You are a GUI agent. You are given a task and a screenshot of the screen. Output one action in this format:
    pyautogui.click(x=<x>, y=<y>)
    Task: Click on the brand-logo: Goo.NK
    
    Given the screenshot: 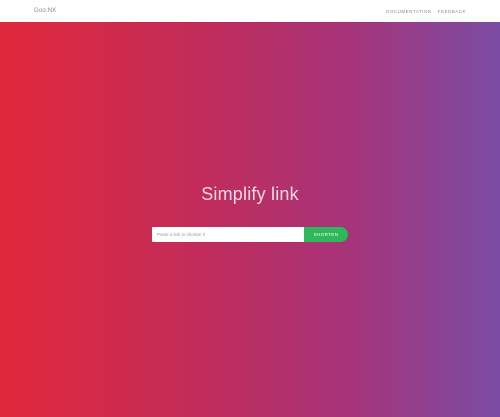 What is the action you would take?
    pyautogui.click(x=45, y=11)
    